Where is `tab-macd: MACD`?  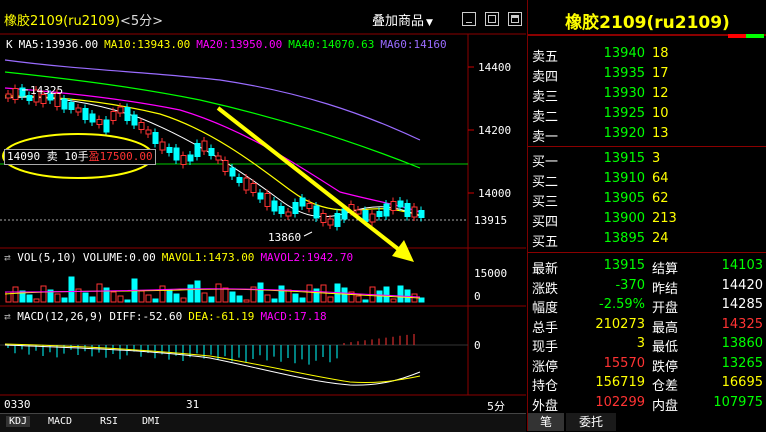
tab-macd: MACD is located at coordinates (60, 421).